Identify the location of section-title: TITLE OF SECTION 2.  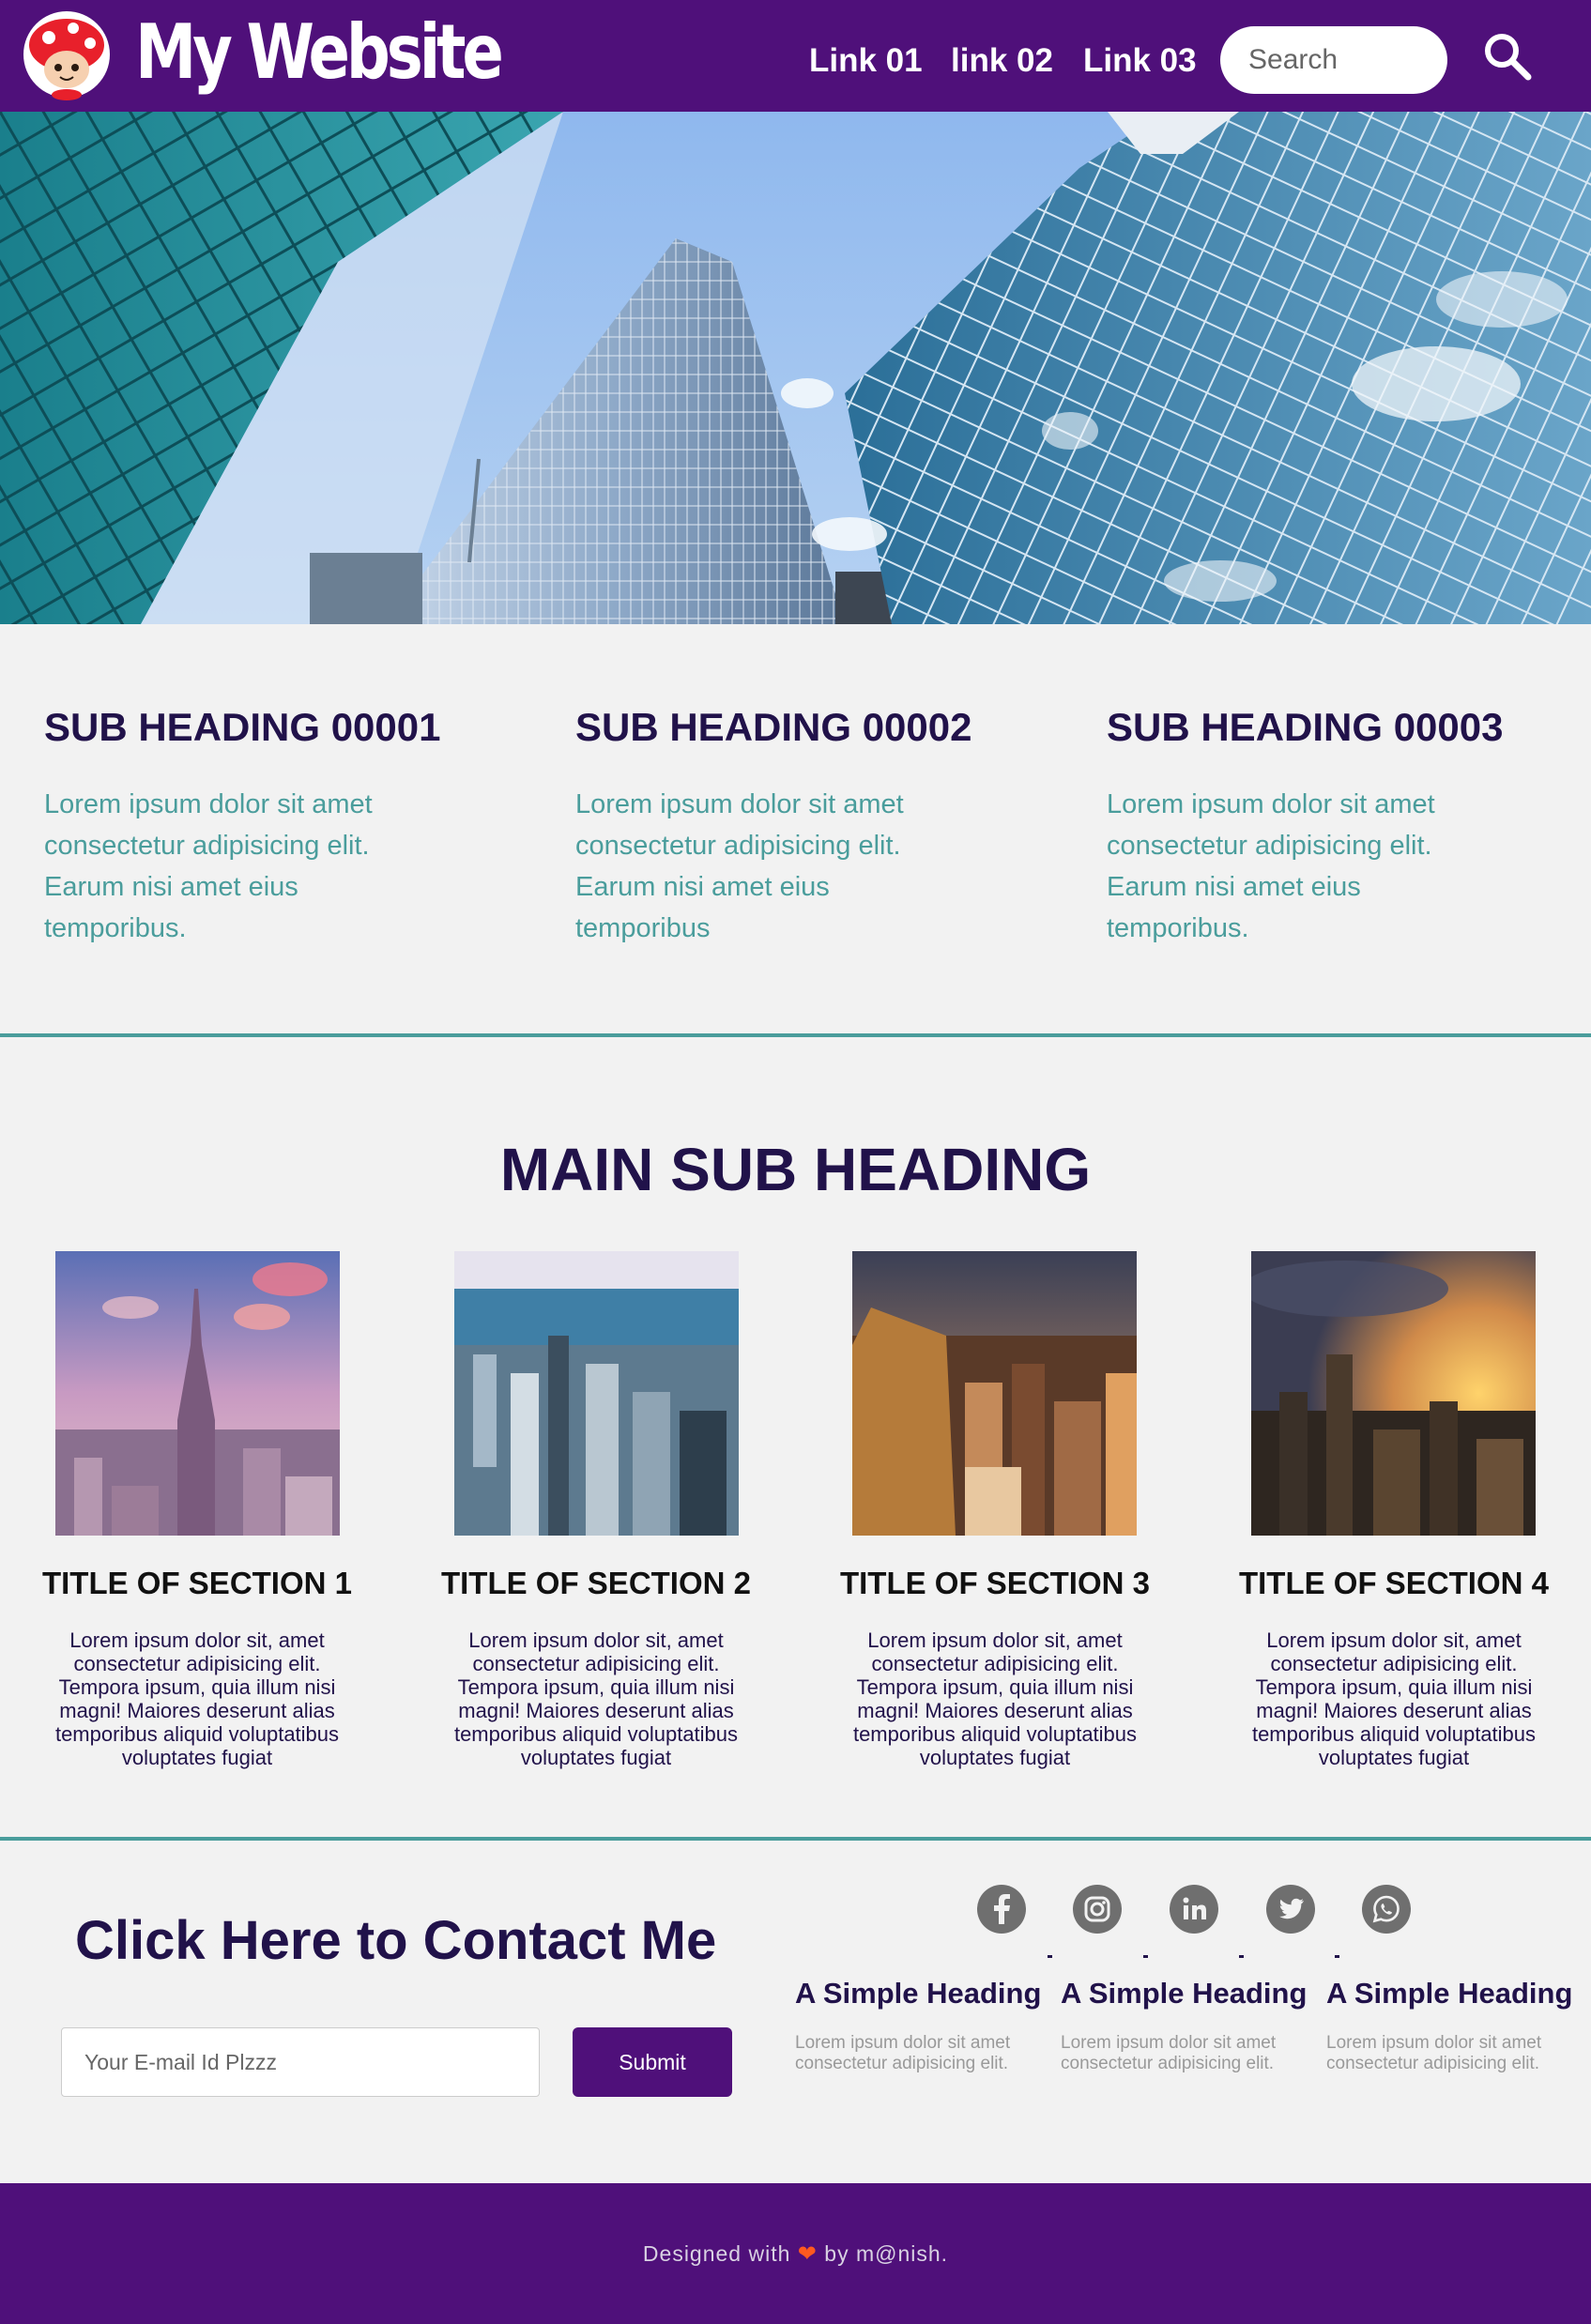
(596, 1583).